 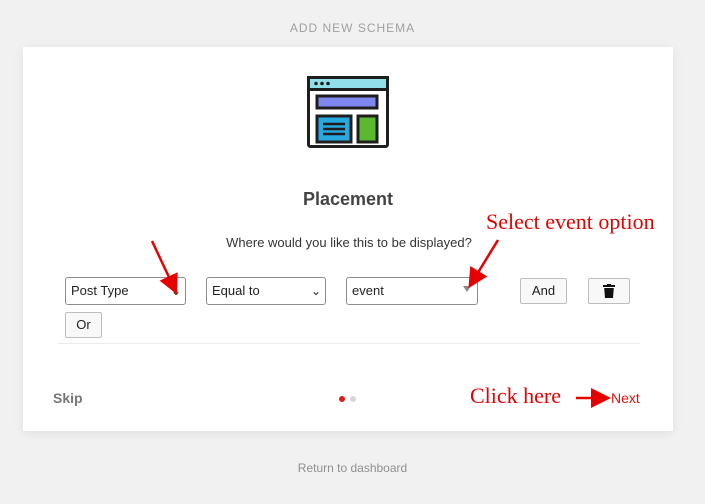 What do you see at coordinates (412, 291) in the screenshot?
I see `value-select: event` at bounding box center [412, 291].